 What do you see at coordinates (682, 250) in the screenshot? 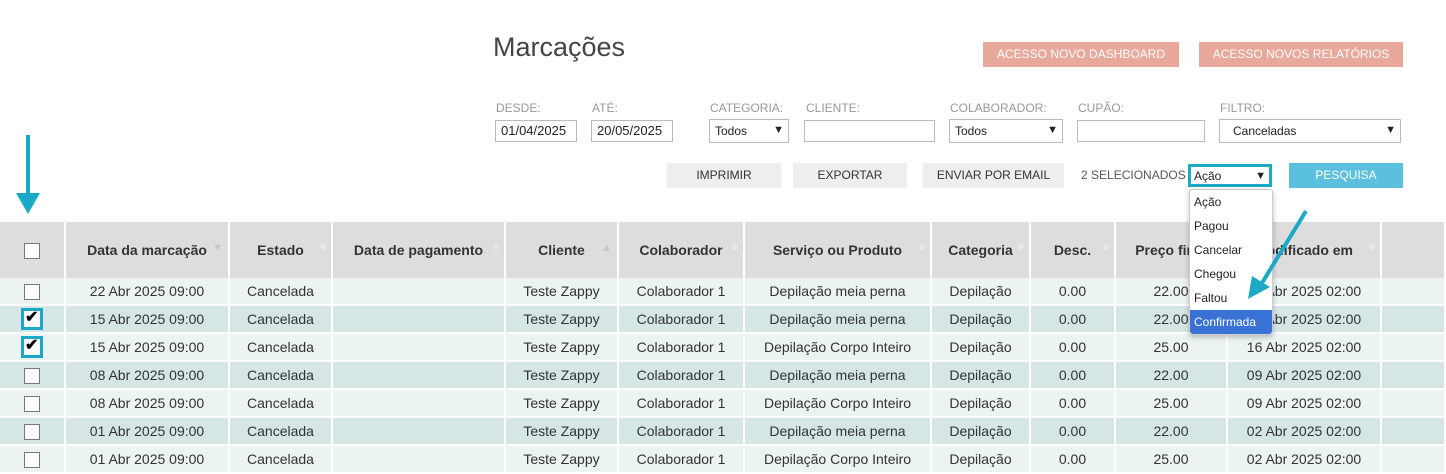
I see `col-header-colaborador: Colaborador` at bounding box center [682, 250].